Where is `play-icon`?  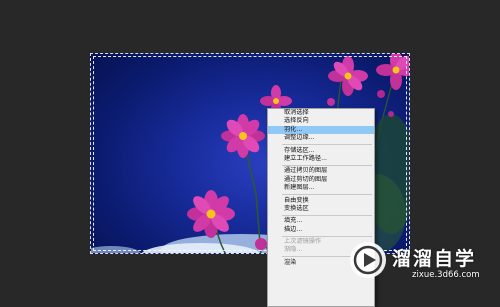
play-icon is located at coordinates (368, 260).